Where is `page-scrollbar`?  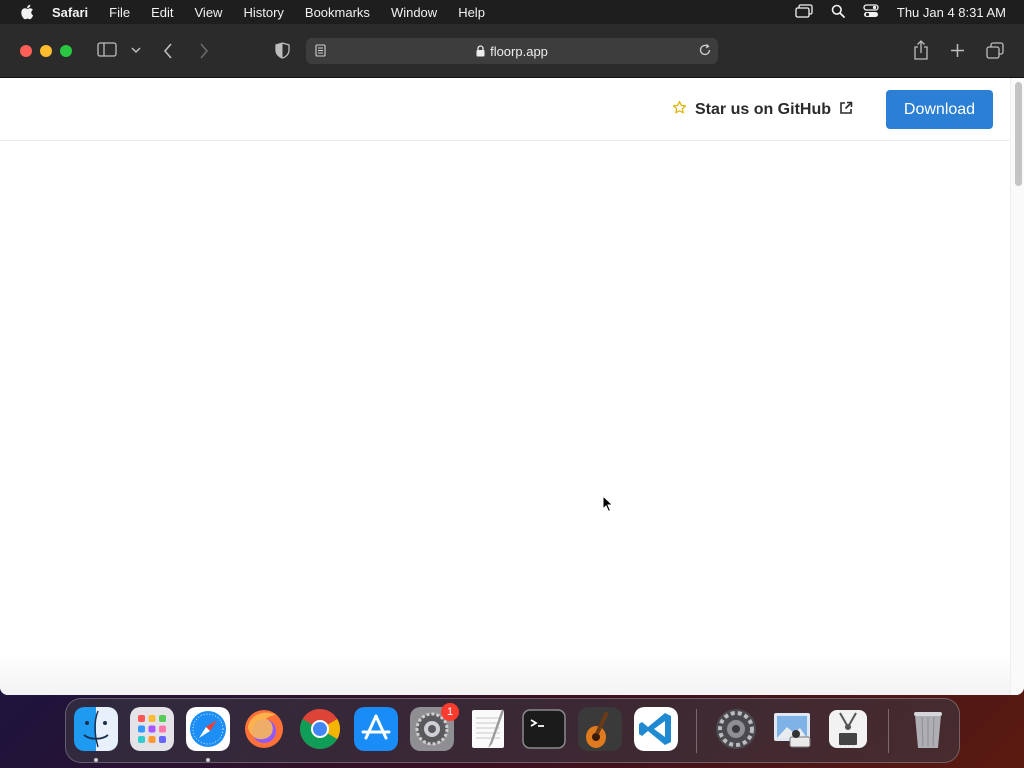
page-scrollbar is located at coordinates (1017, 386).